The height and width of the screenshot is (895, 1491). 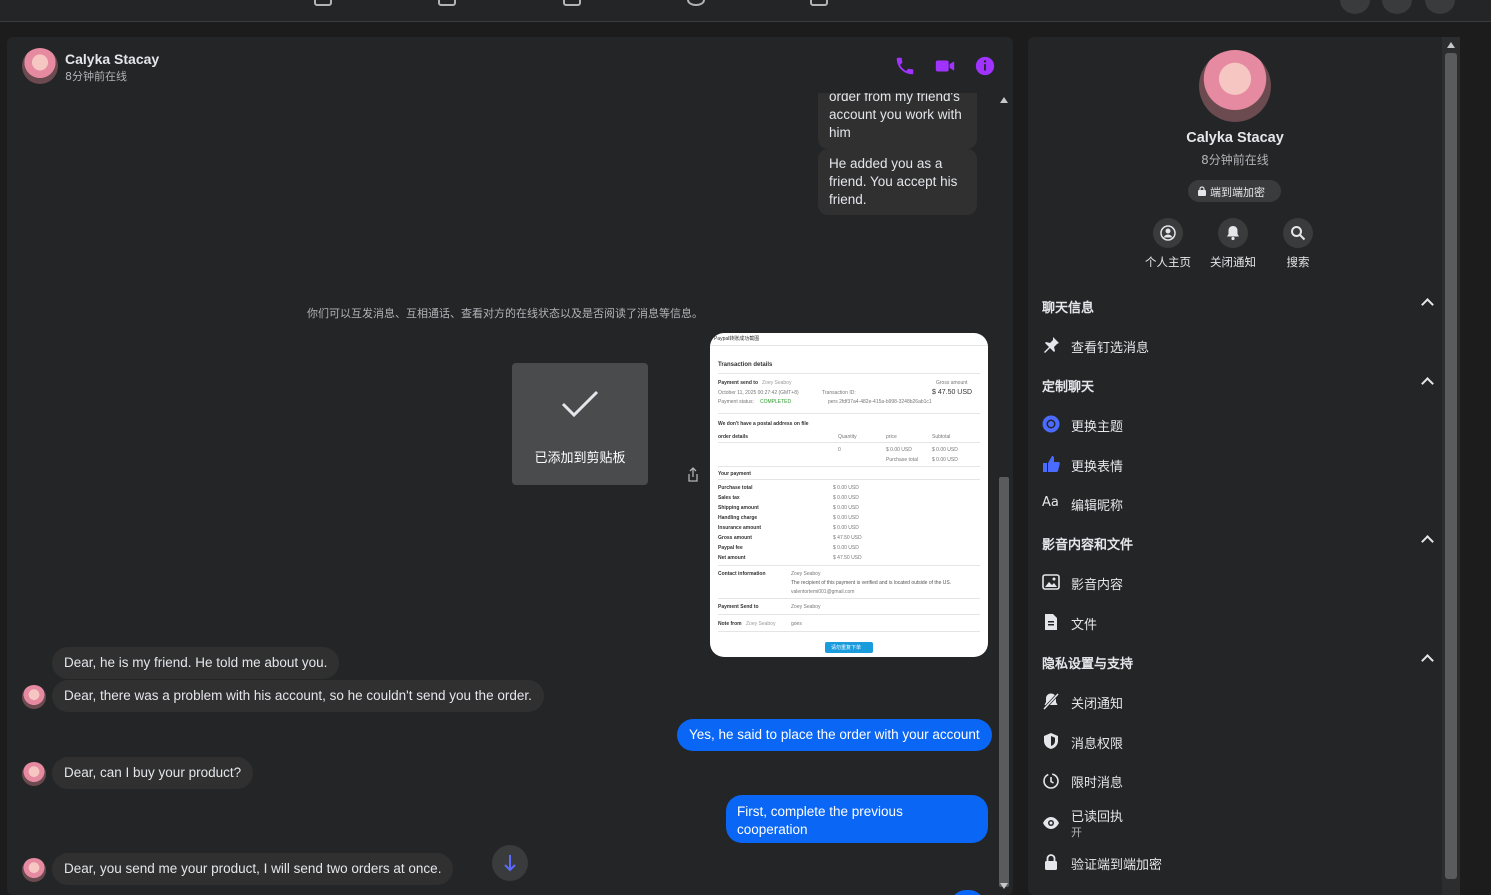 What do you see at coordinates (580, 404) in the screenshot?
I see `checkmark-icon` at bounding box center [580, 404].